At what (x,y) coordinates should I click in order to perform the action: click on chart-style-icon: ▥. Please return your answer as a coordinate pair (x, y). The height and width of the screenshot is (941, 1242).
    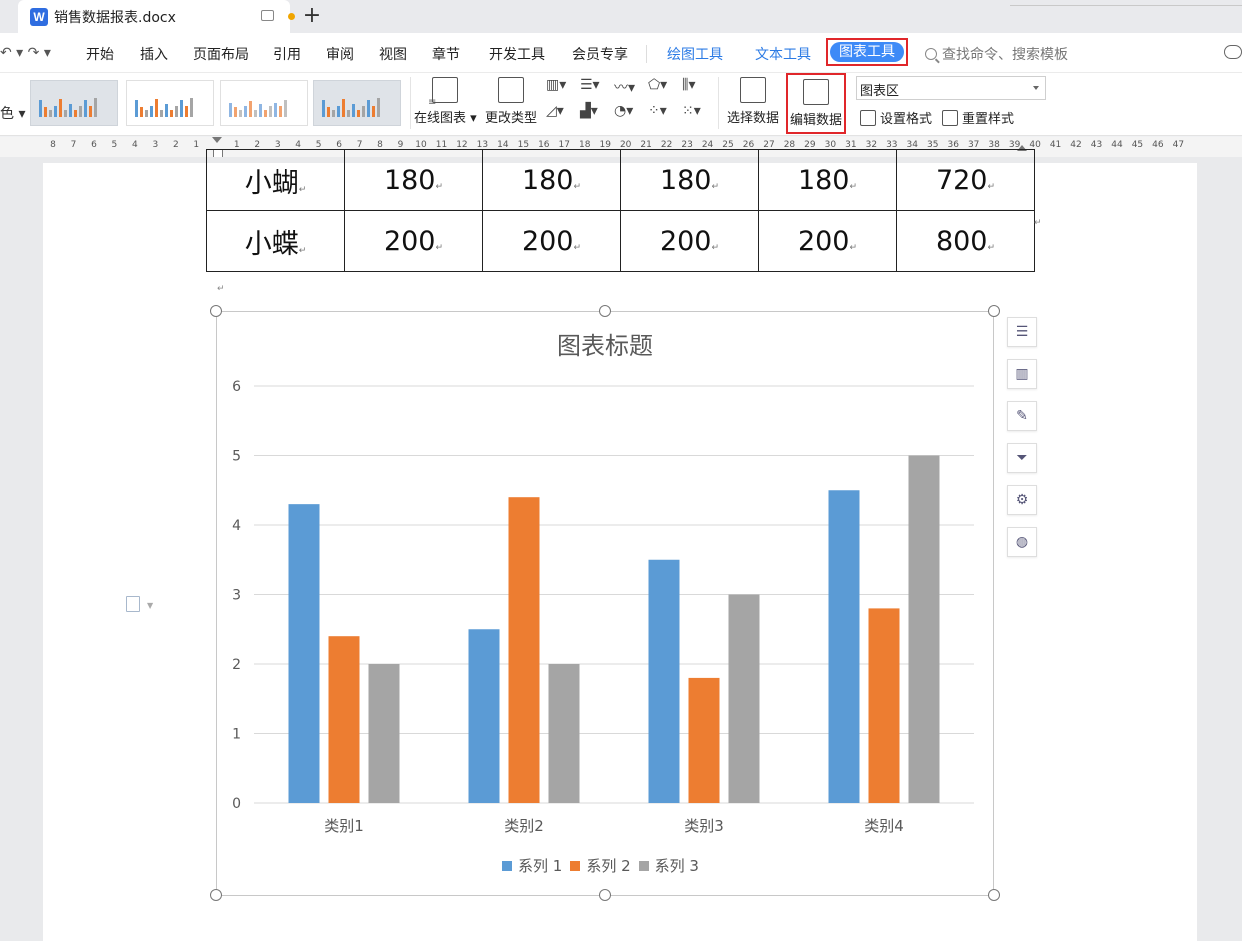
    Looking at the image, I should click on (1022, 374).